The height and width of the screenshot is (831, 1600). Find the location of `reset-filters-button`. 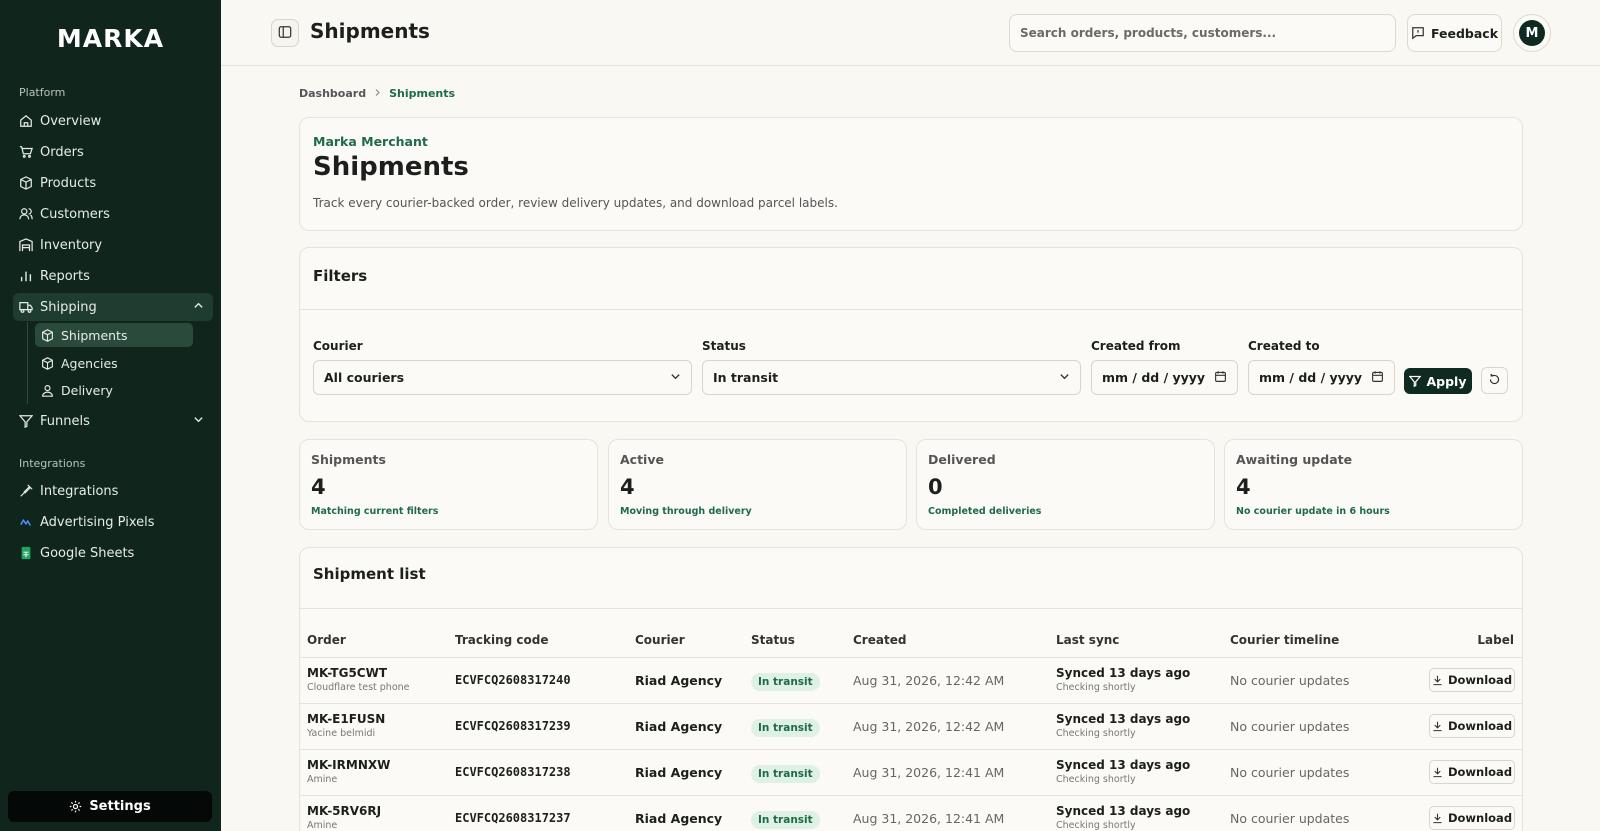

reset-filters-button is located at coordinates (1494, 380).